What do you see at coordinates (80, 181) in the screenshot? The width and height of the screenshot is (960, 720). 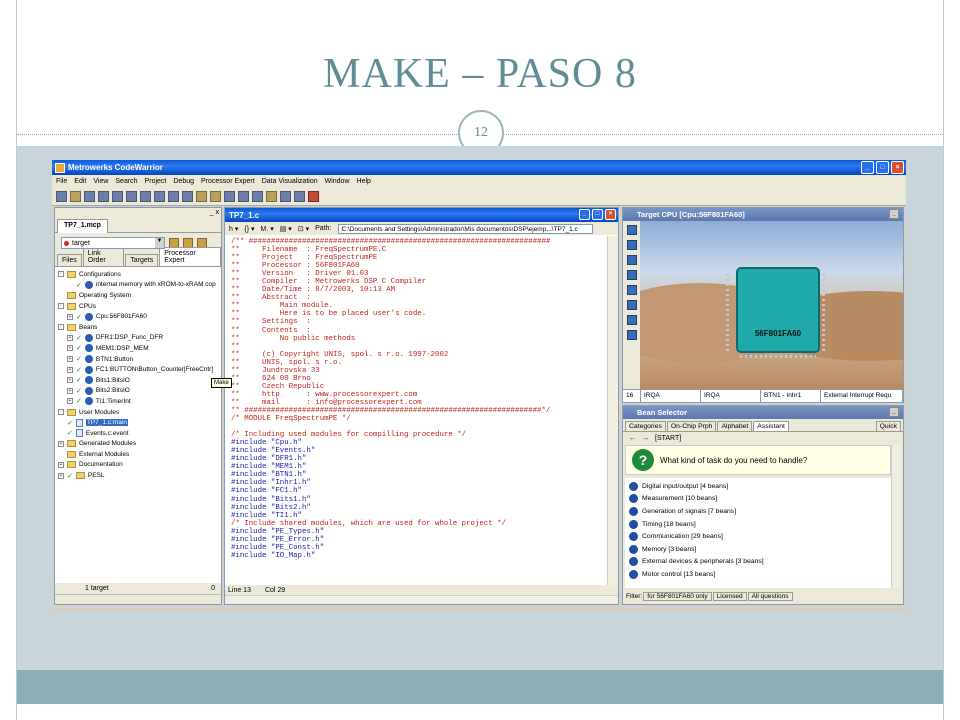 I see `menu-edit: Edit` at bounding box center [80, 181].